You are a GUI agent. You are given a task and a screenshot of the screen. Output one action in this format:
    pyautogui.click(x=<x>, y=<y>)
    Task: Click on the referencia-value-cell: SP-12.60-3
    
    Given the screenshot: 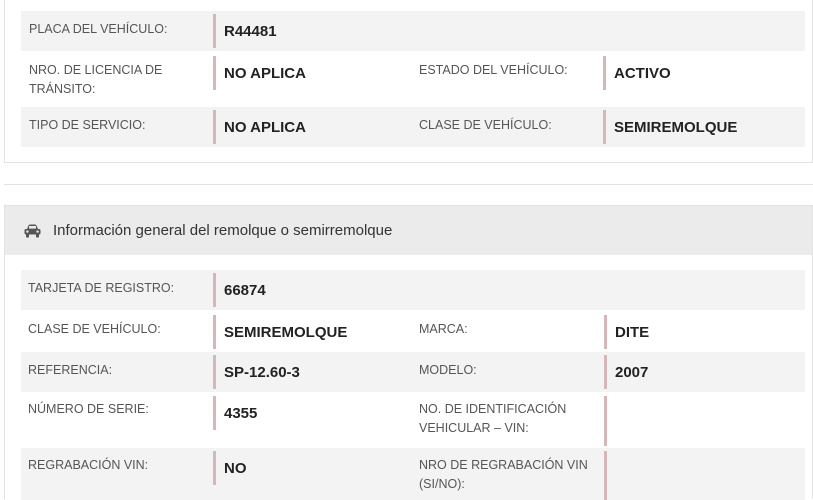 What is the action you would take?
    pyautogui.click(x=313, y=372)
    